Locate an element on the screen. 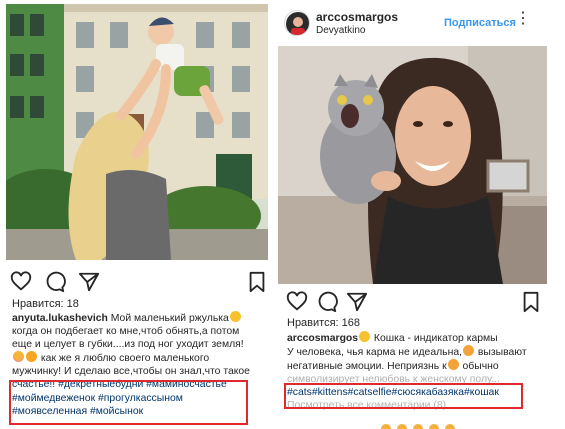 Image resolution: width=565 pixels, height=429 pixels. post-header: arccosmargos Devyatkino Подписаться ⋮ is located at coordinates (412, 23).